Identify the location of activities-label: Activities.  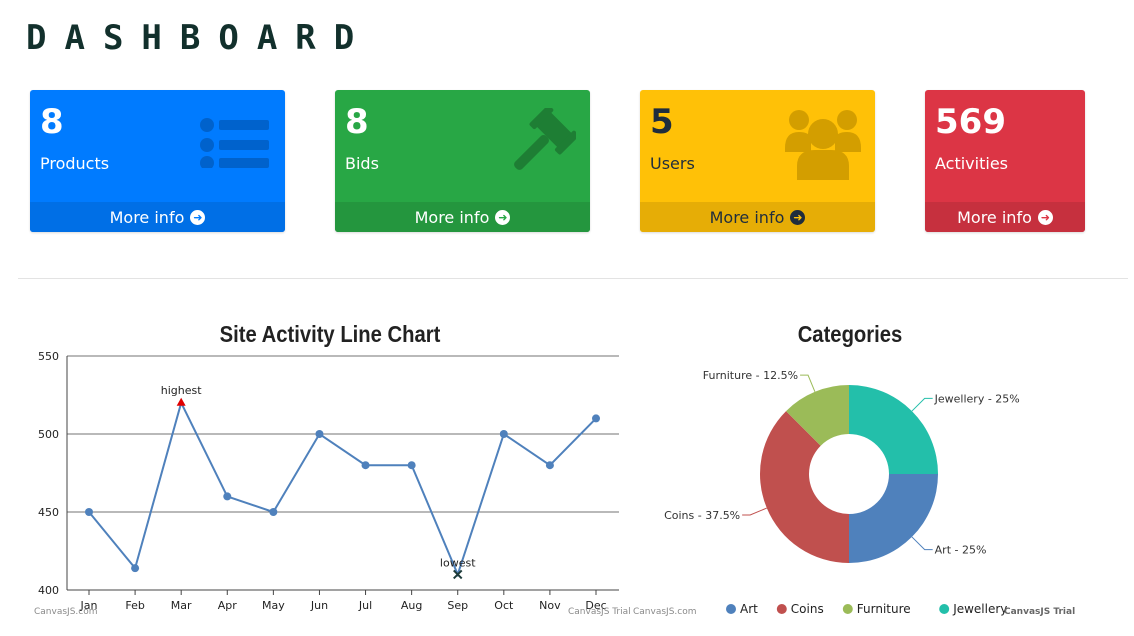
(971, 163).